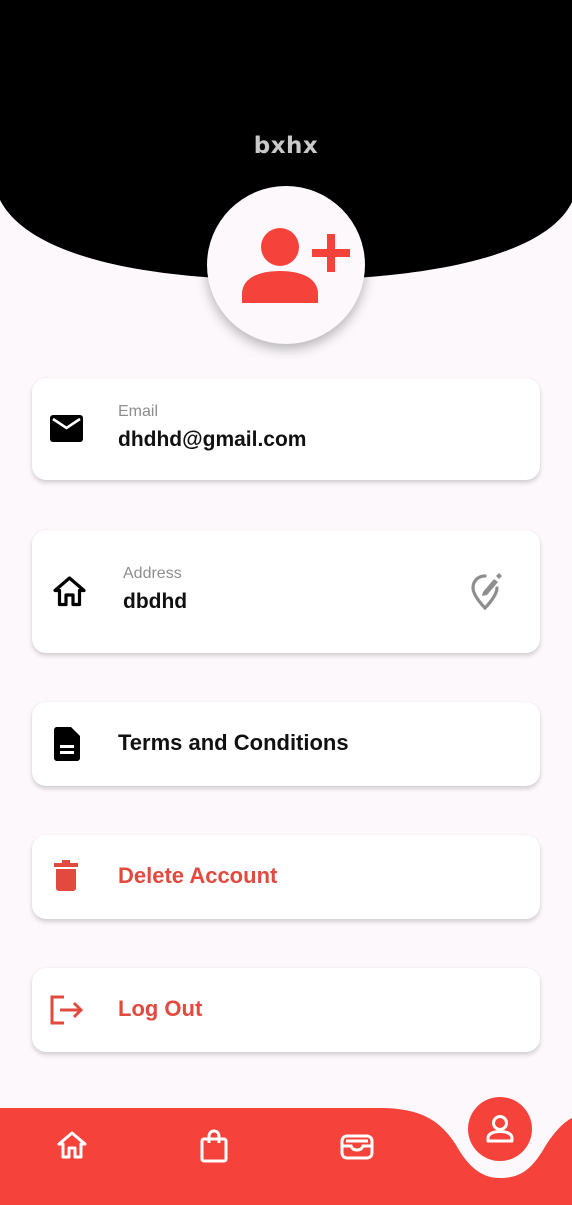 The height and width of the screenshot is (1205, 572). What do you see at coordinates (286, 877) in the screenshot?
I see `delete-account-card: Delete Account` at bounding box center [286, 877].